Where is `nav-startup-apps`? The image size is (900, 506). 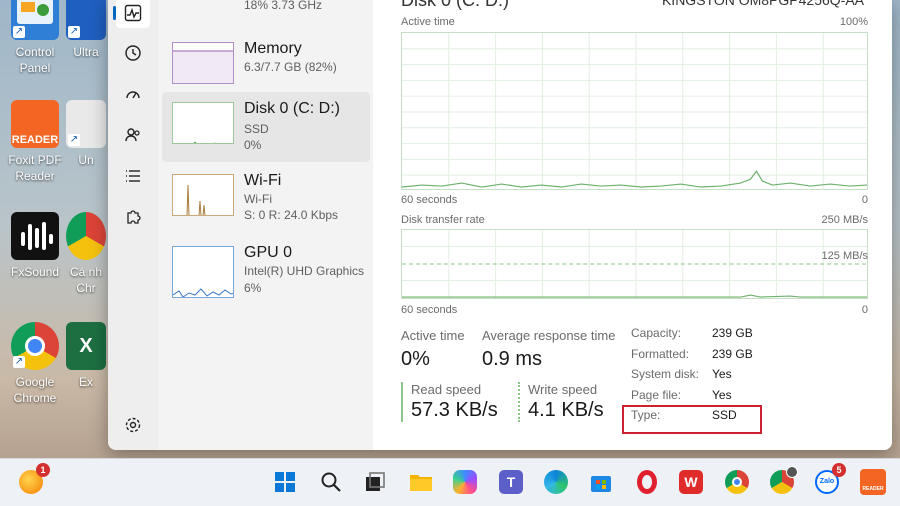
nav-startup-apps is located at coordinates (133, 95).